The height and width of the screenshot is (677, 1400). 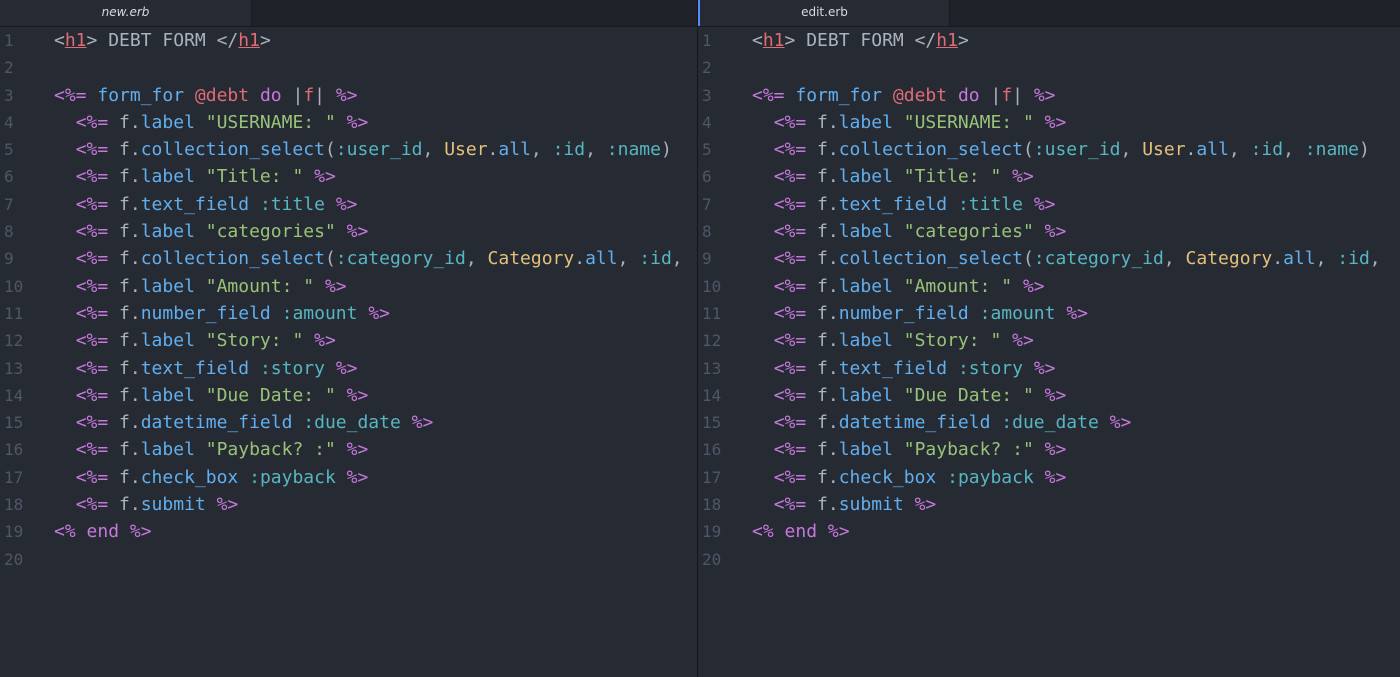 I want to click on line-number: 1, so click(x=9, y=40).